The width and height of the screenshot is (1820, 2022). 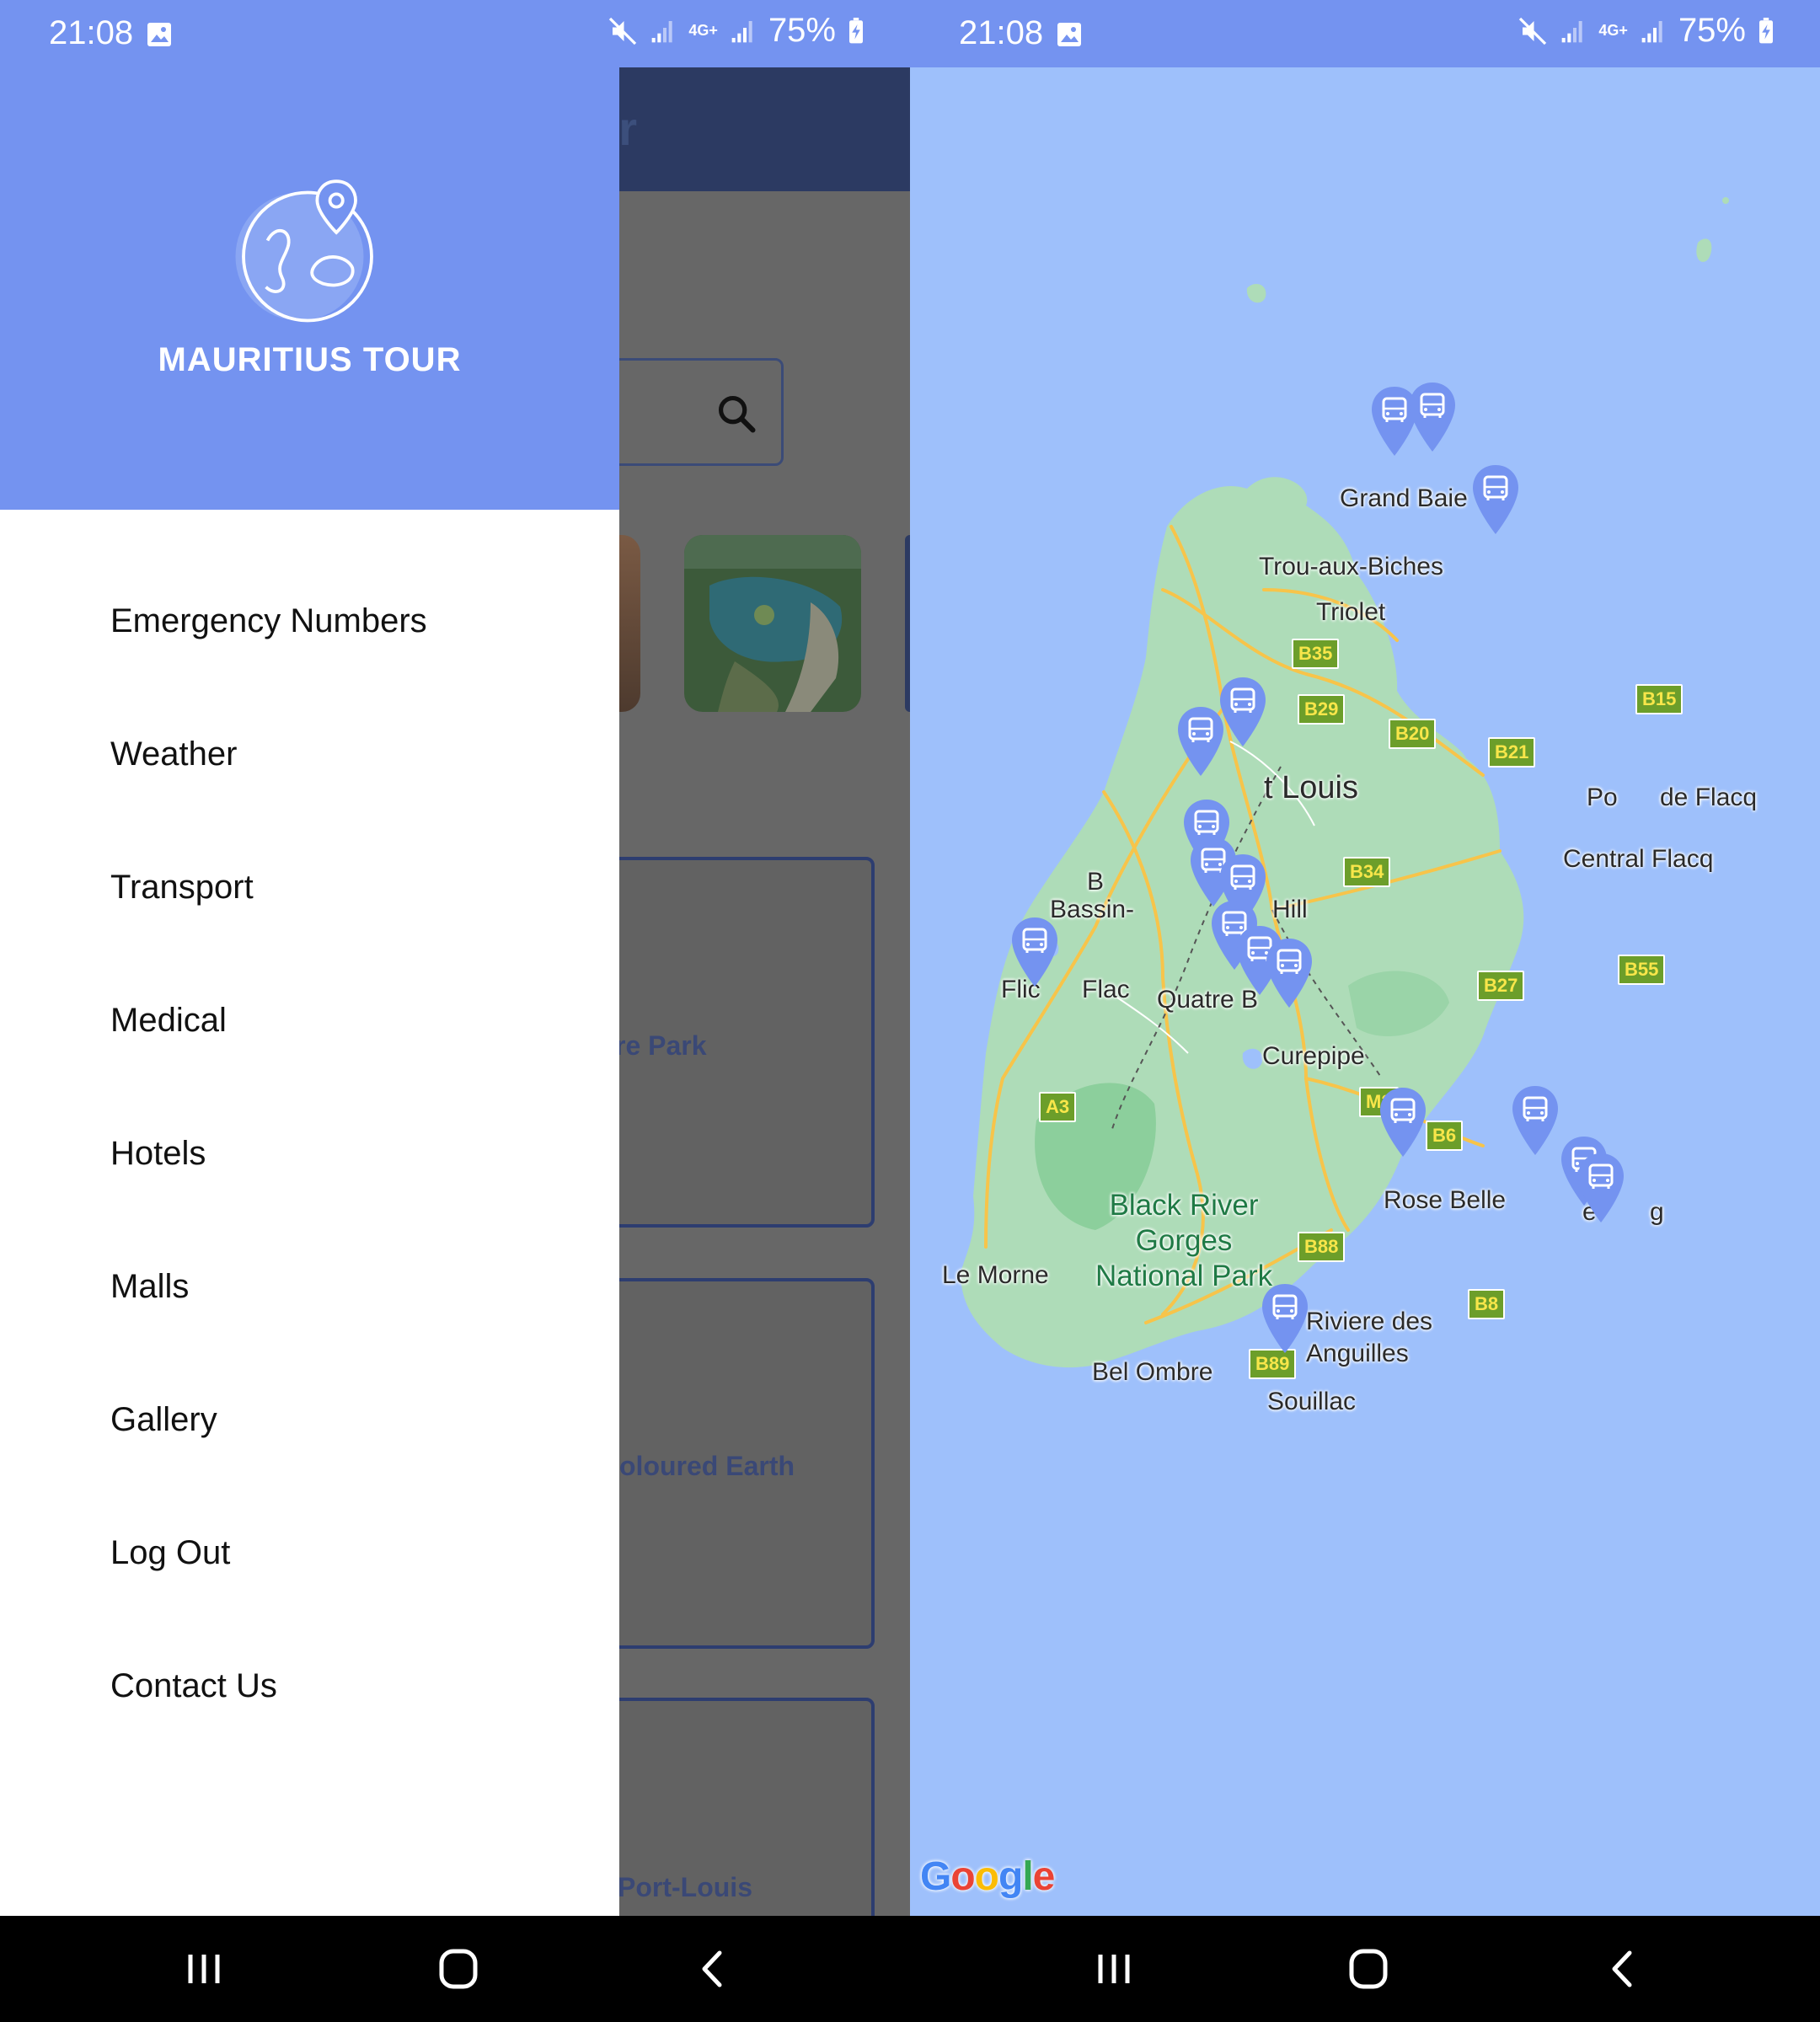 What do you see at coordinates (168, 1021) in the screenshot?
I see `menu-item-medical: Medical` at bounding box center [168, 1021].